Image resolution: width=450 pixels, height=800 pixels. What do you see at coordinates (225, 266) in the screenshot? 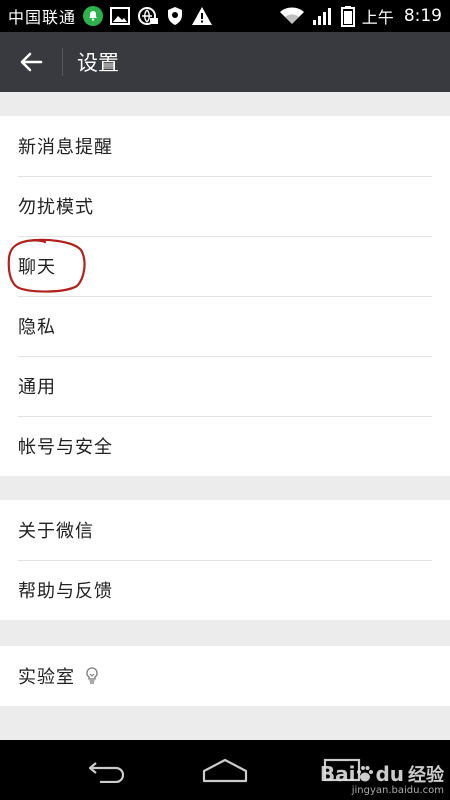
I see `menu-item-chat: 聊天` at bounding box center [225, 266].